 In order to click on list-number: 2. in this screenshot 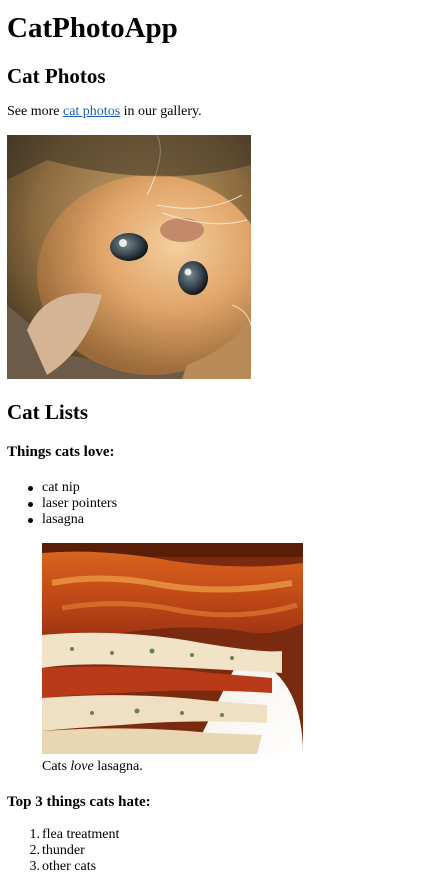, I will do `click(35, 850)`.